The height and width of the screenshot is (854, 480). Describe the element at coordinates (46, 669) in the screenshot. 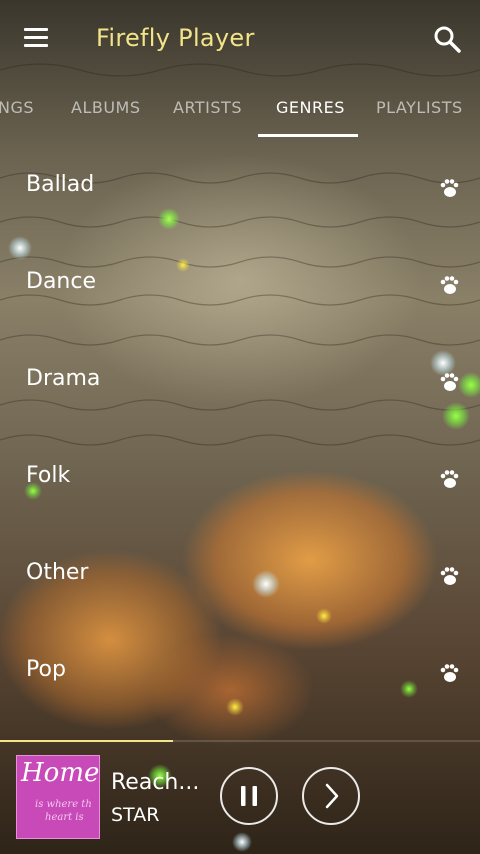

I see `genre-label: Pop` at that location.